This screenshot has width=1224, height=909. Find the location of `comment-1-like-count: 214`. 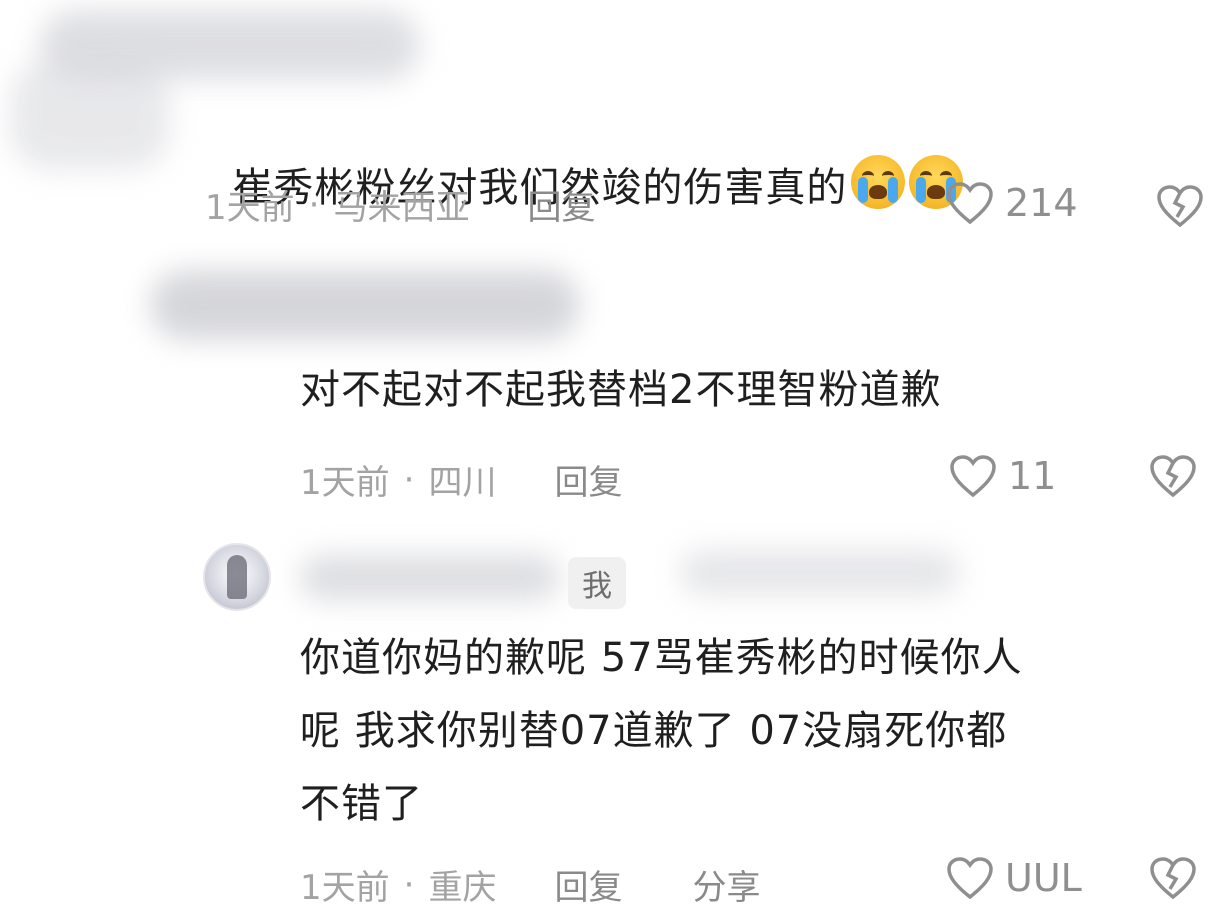

comment-1-like-count: 214 is located at coordinates (1041, 203).